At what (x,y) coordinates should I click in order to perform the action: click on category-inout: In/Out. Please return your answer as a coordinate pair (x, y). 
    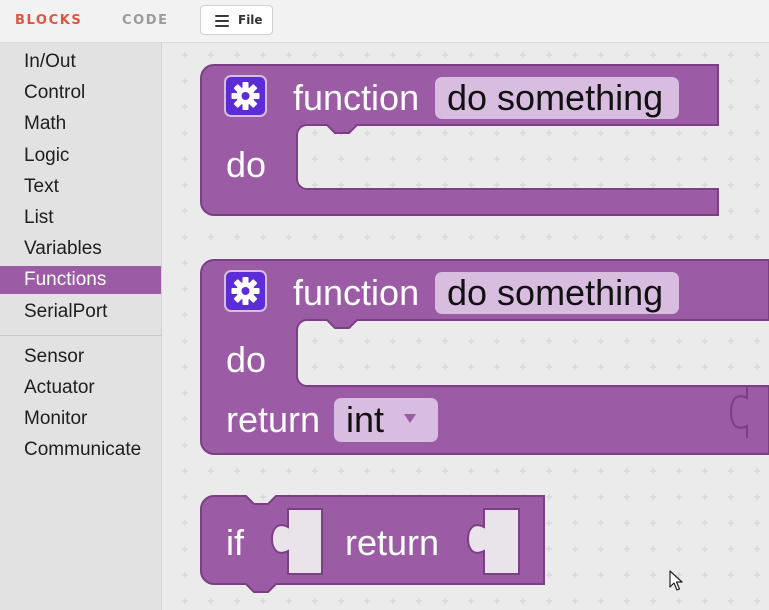
    Looking at the image, I should click on (80, 62).